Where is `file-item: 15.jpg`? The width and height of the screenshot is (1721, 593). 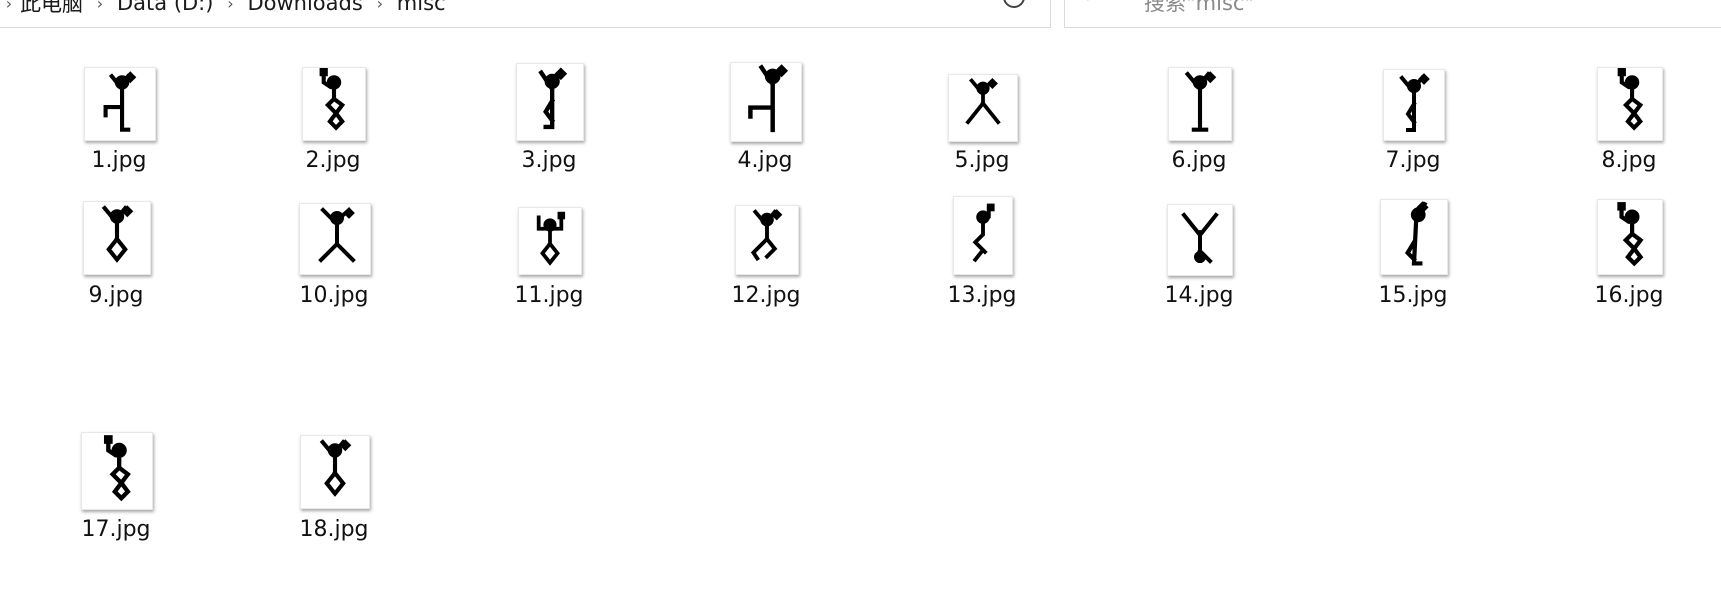 file-item: 15.jpg is located at coordinates (1413, 154).